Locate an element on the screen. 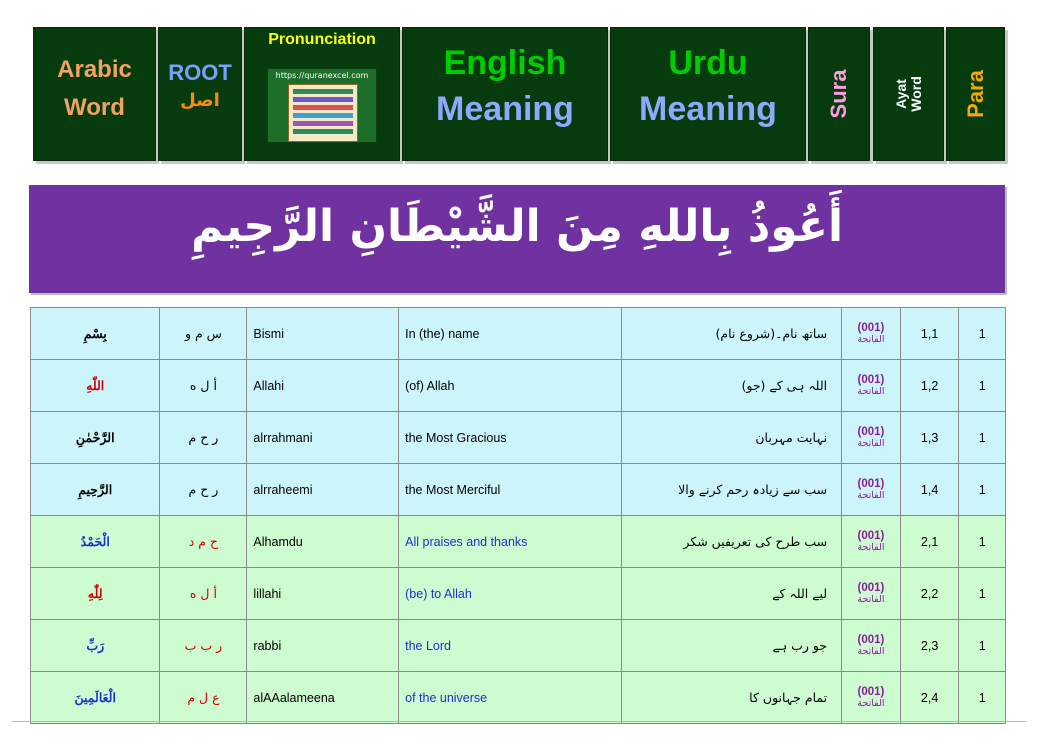  urdu-meaning: لیے اللہ کے is located at coordinates (731, 593).